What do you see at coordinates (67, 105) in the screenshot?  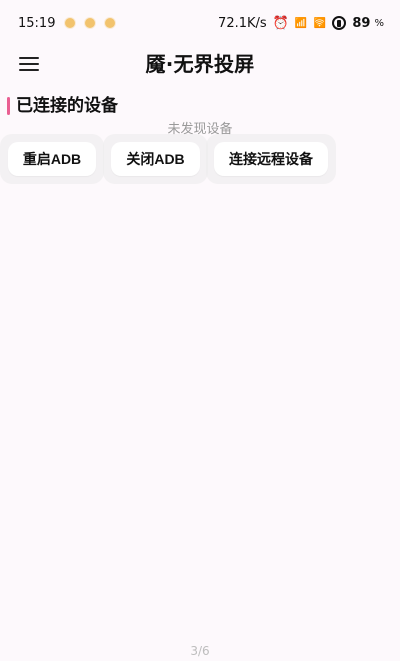 I see `devices-section-title: 已连接的设备` at bounding box center [67, 105].